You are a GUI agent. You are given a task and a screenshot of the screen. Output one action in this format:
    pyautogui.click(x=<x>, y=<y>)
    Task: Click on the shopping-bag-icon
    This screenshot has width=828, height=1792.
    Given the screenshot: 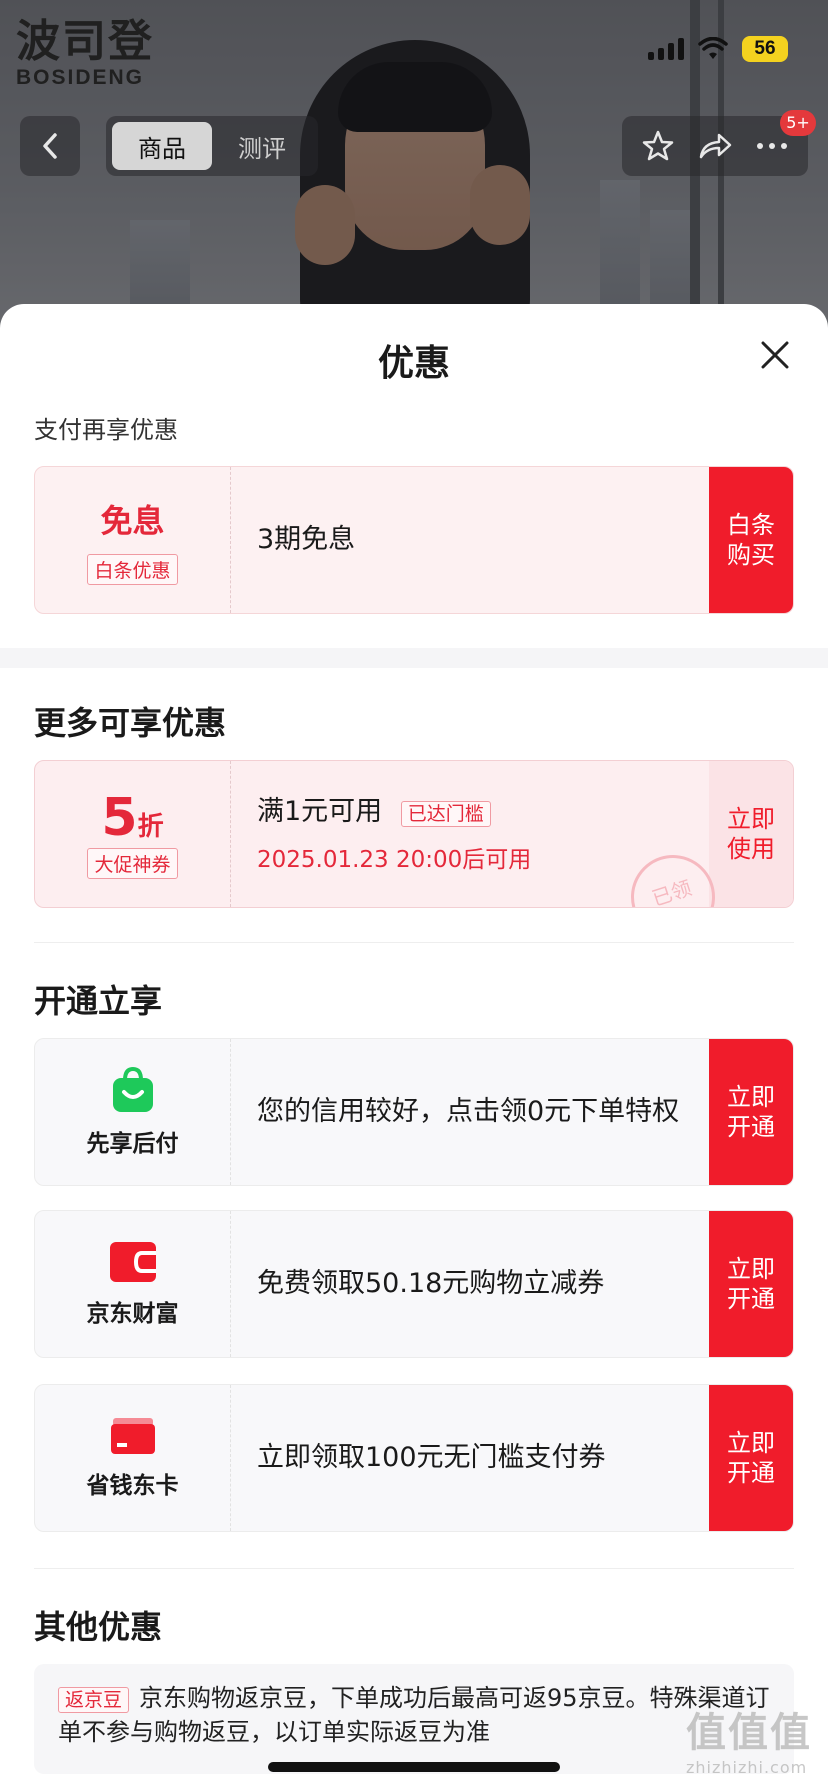 What is the action you would take?
    pyautogui.click(x=132, y=1089)
    